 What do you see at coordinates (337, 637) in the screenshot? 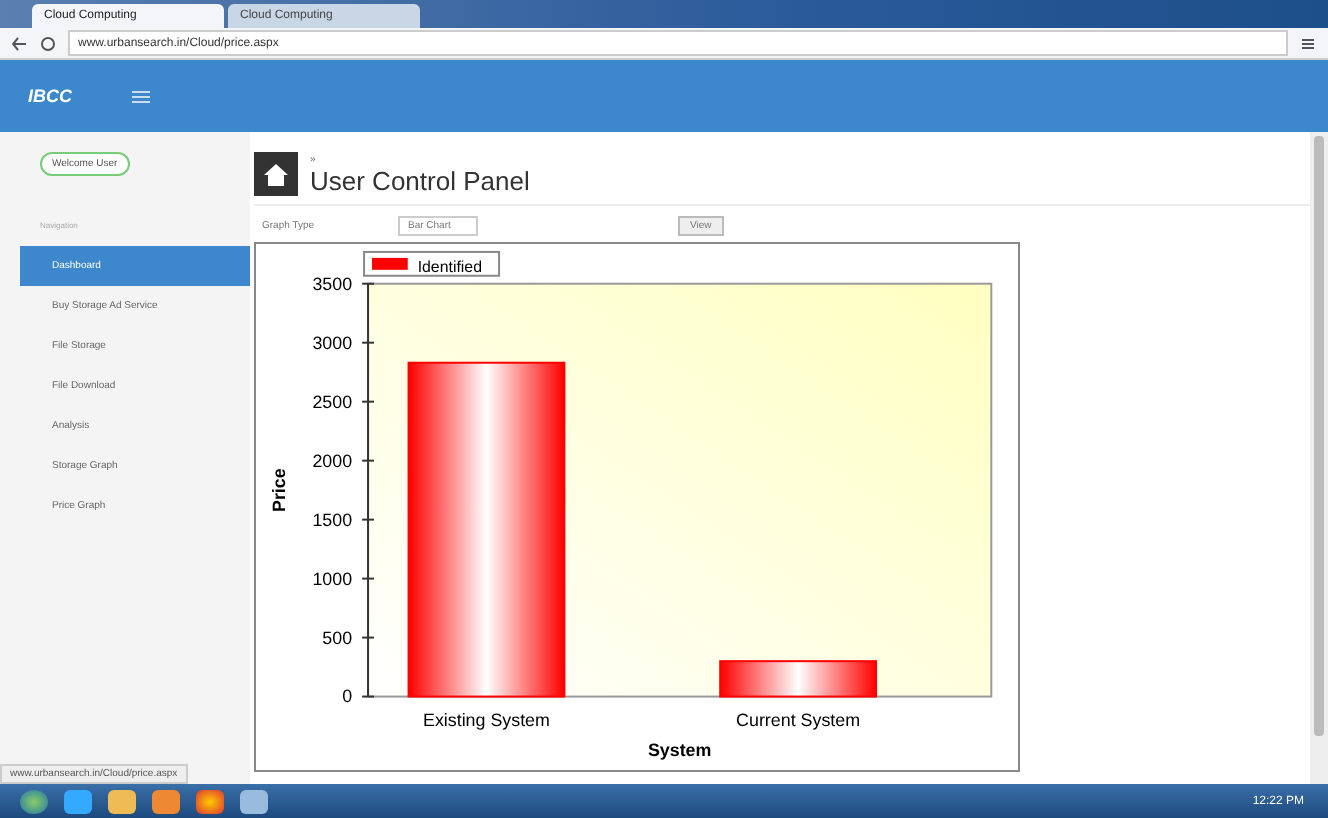
I see `y-tick-label: 500` at bounding box center [337, 637].